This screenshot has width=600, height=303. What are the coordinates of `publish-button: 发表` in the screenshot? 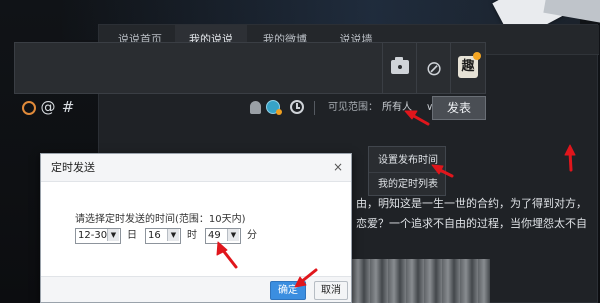 It's located at (459, 108).